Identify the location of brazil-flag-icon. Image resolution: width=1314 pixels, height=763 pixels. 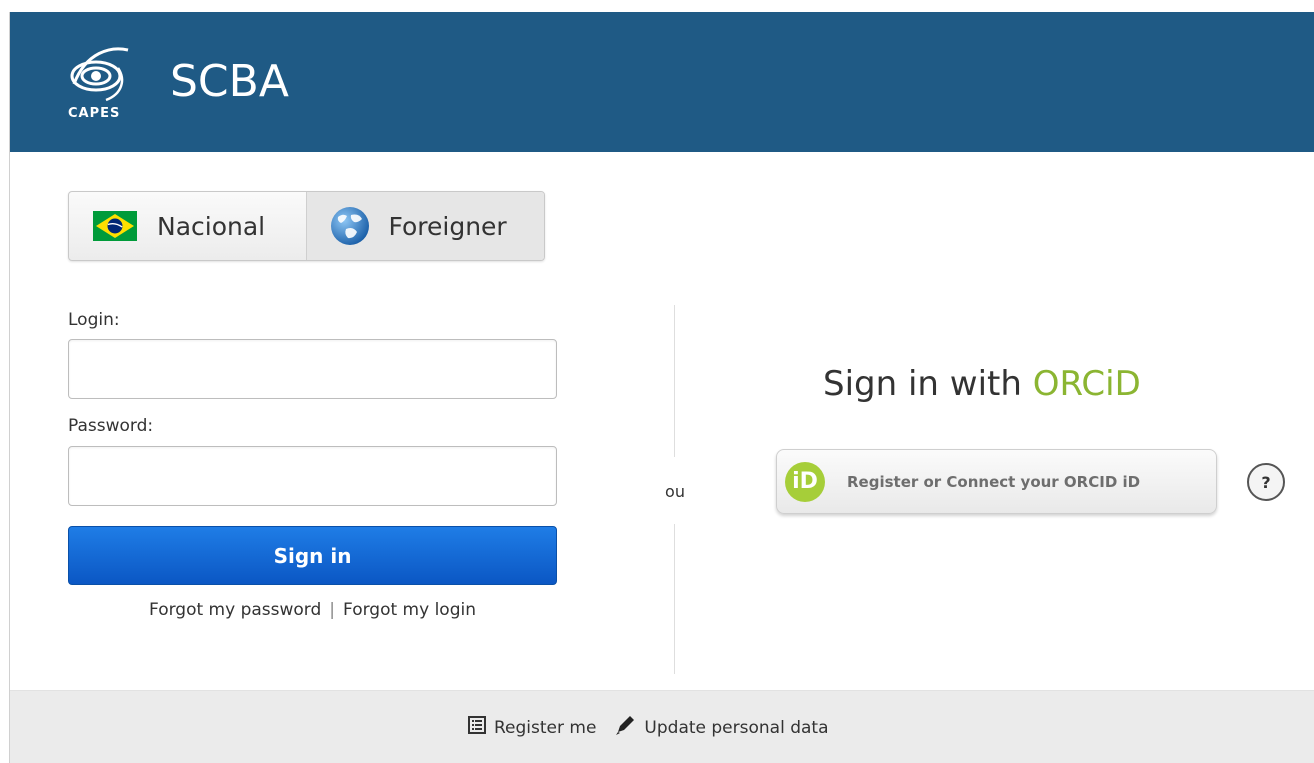
(115, 226).